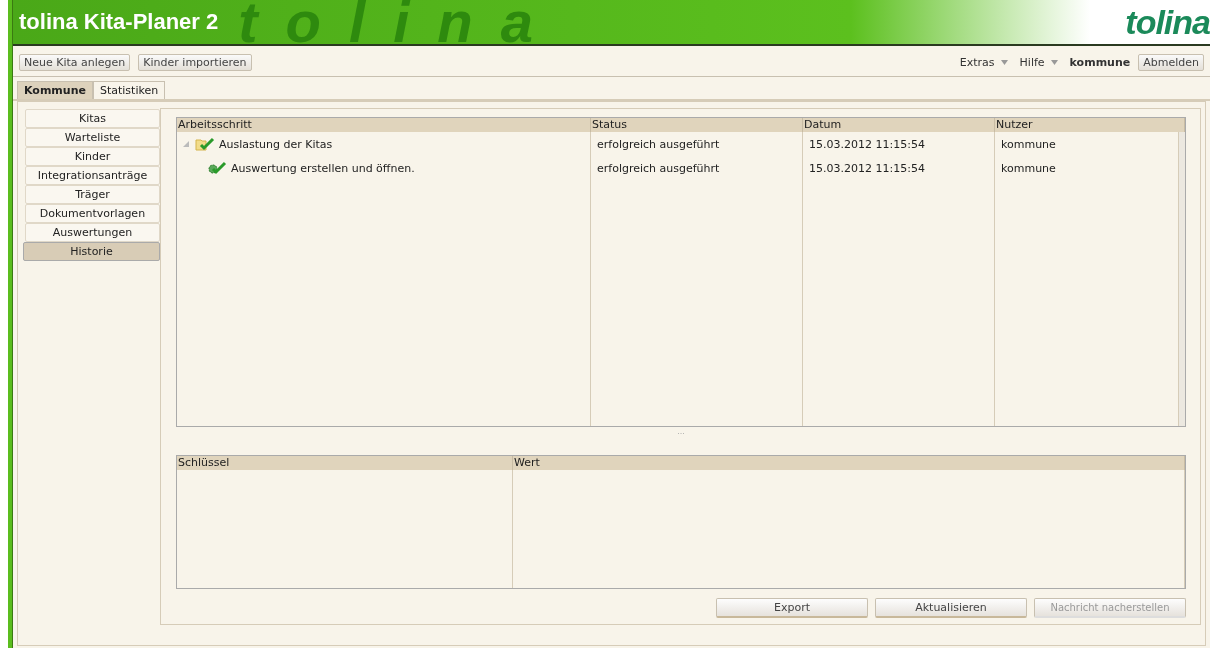 The image size is (1210, 648). I want to click on sidebar-item: Dokumentvorlagen, so click(92, 213).